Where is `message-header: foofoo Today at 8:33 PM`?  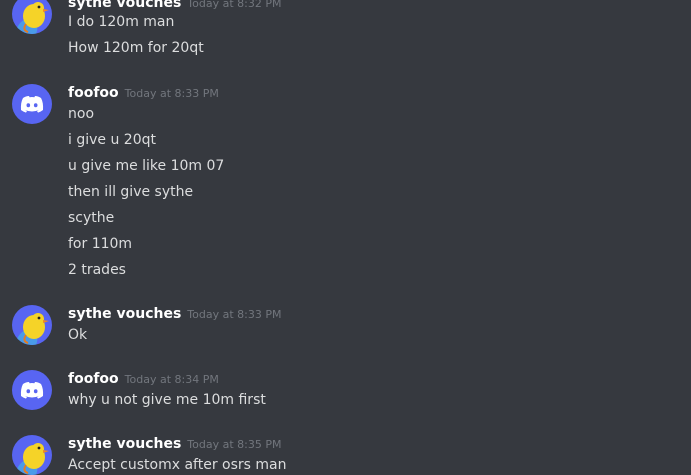 message-header: foofoo Today at 8:33 PM is located at coordinates (143, 92).